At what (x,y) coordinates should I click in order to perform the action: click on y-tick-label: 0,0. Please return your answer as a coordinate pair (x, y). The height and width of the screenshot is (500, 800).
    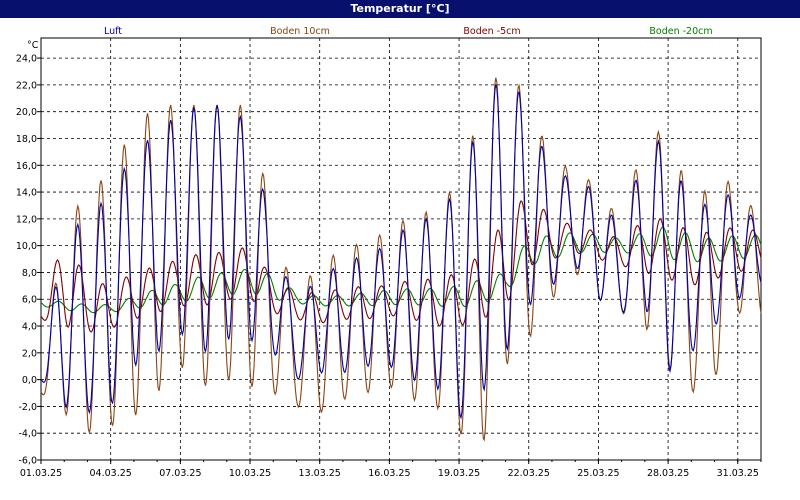
    Looking at the image, I should click on (29, 380).